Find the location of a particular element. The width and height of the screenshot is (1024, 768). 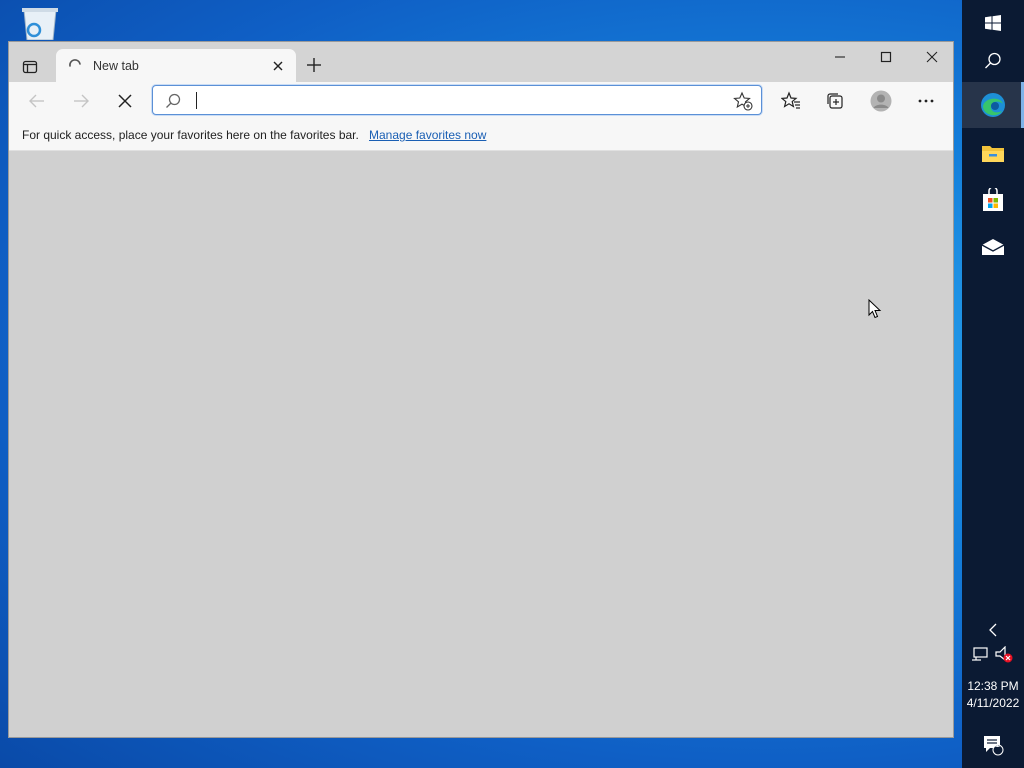

tab-close-button is located at coordinates (278, 66).